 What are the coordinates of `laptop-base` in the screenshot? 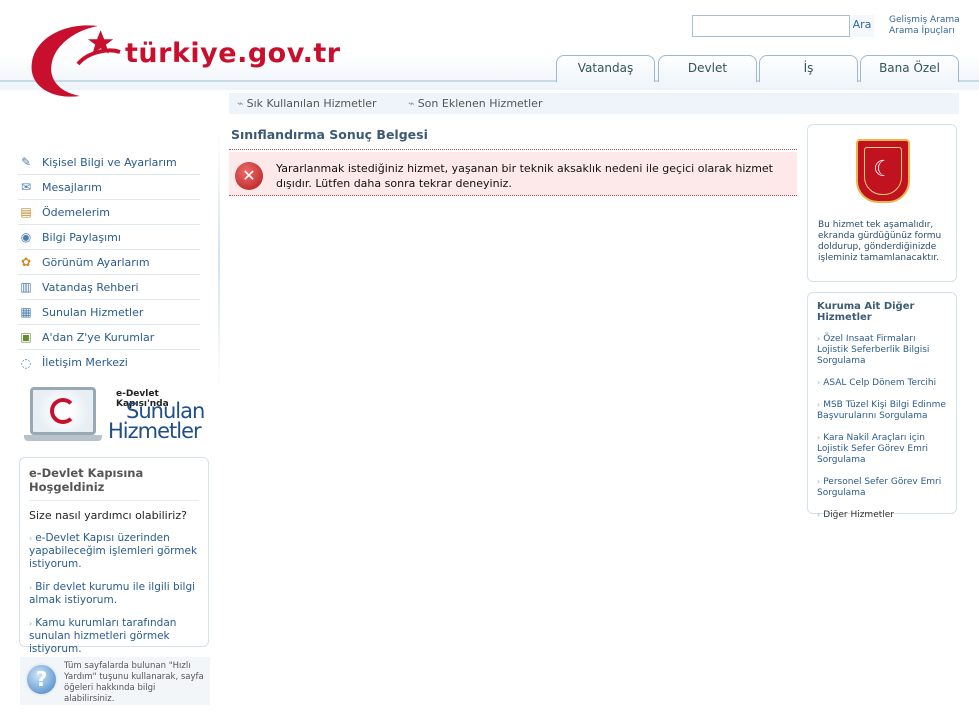 It's located at (63, 438).